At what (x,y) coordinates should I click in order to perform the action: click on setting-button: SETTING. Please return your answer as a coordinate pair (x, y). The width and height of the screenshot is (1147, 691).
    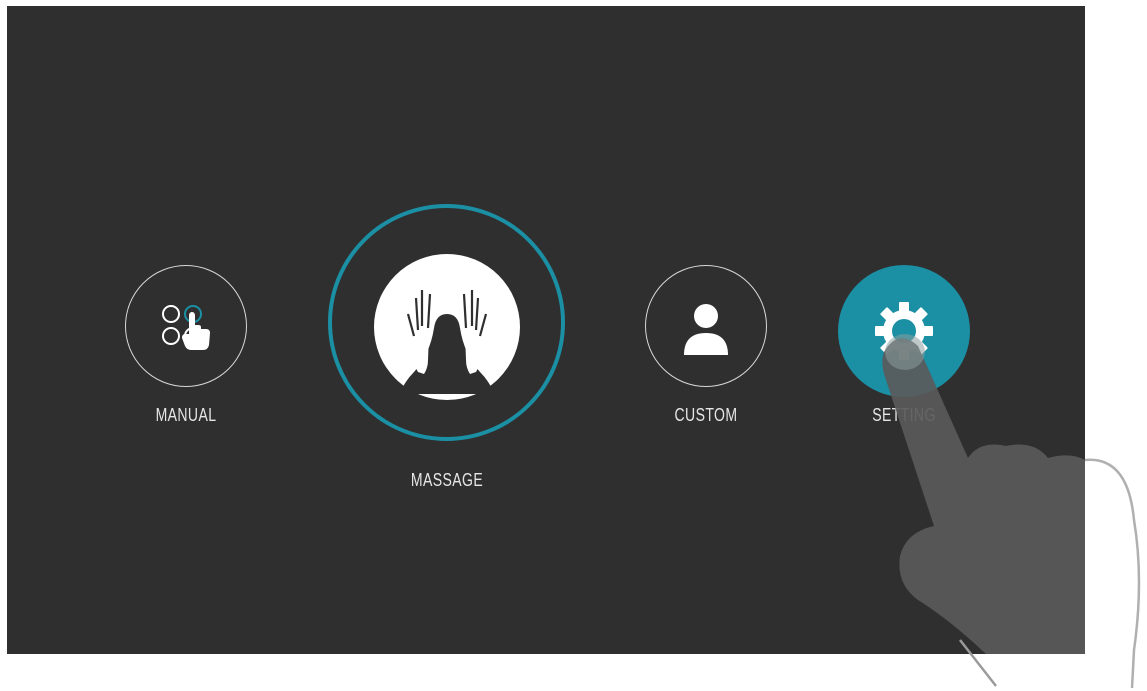
    Looking at the image, I should click on (904, 351).